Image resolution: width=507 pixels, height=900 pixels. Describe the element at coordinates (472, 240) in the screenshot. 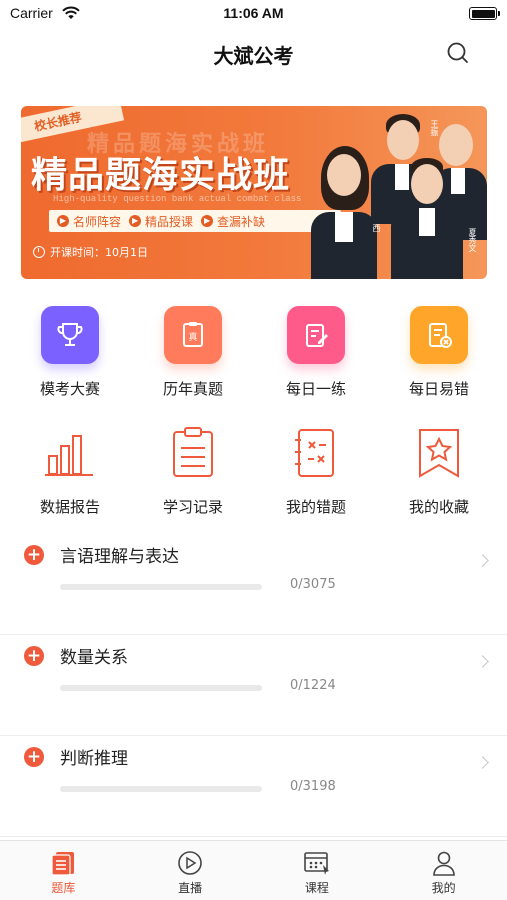

I see `teacher-name: 夏秀文` at that location.